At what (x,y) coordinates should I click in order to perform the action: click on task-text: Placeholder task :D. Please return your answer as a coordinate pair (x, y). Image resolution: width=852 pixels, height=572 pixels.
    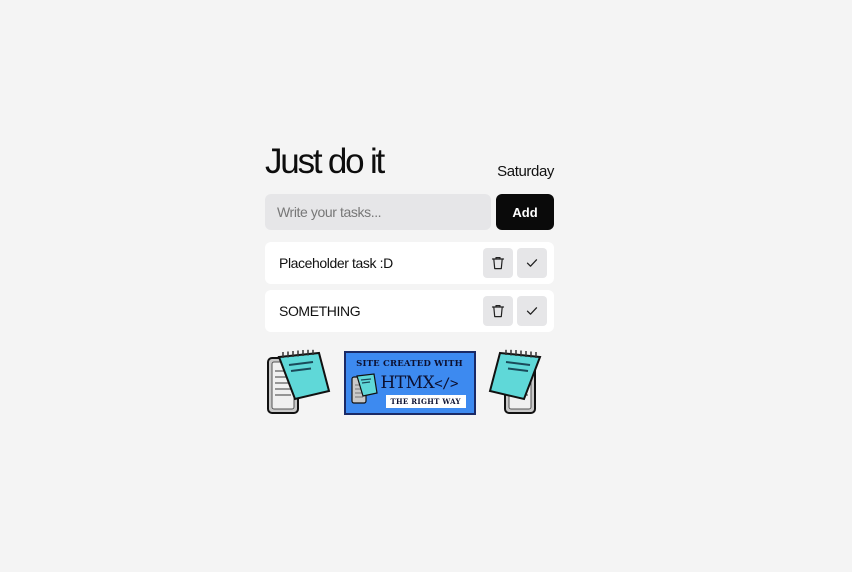
    Looking at the image, I should click on (336, 263).